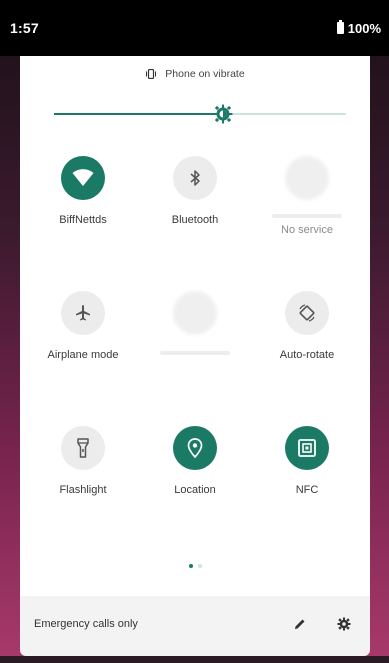 This screenshot has width=389, height=663. I want to click on tile-auto-rotate: Auto-rotate, so click(307, 326).